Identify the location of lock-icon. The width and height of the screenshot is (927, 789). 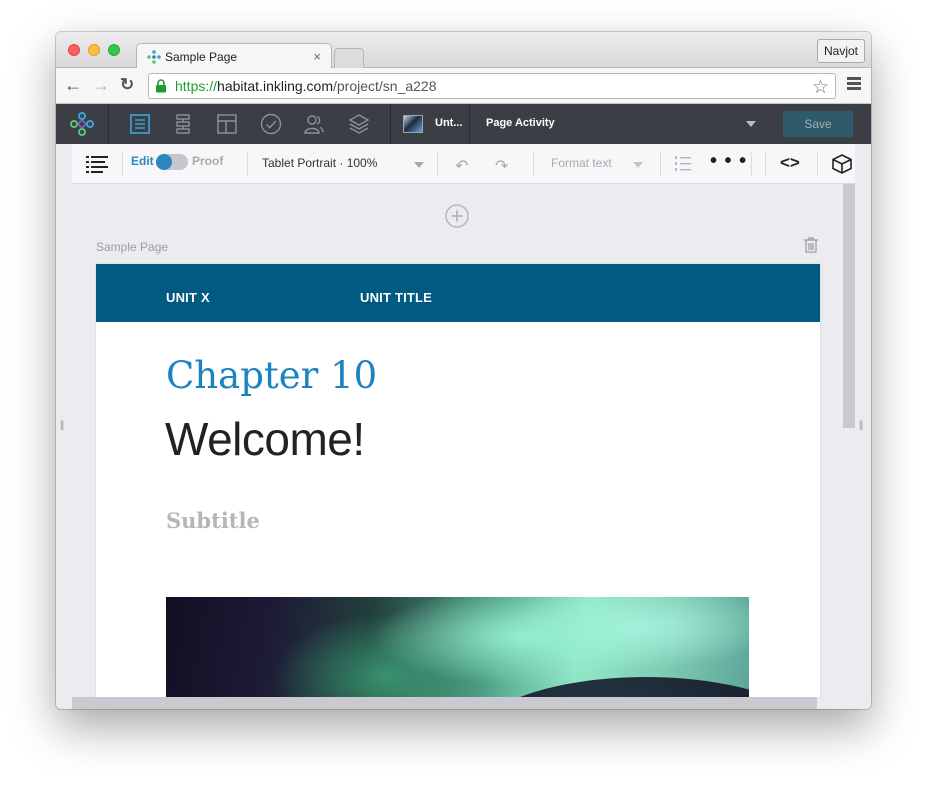
(161, 86).